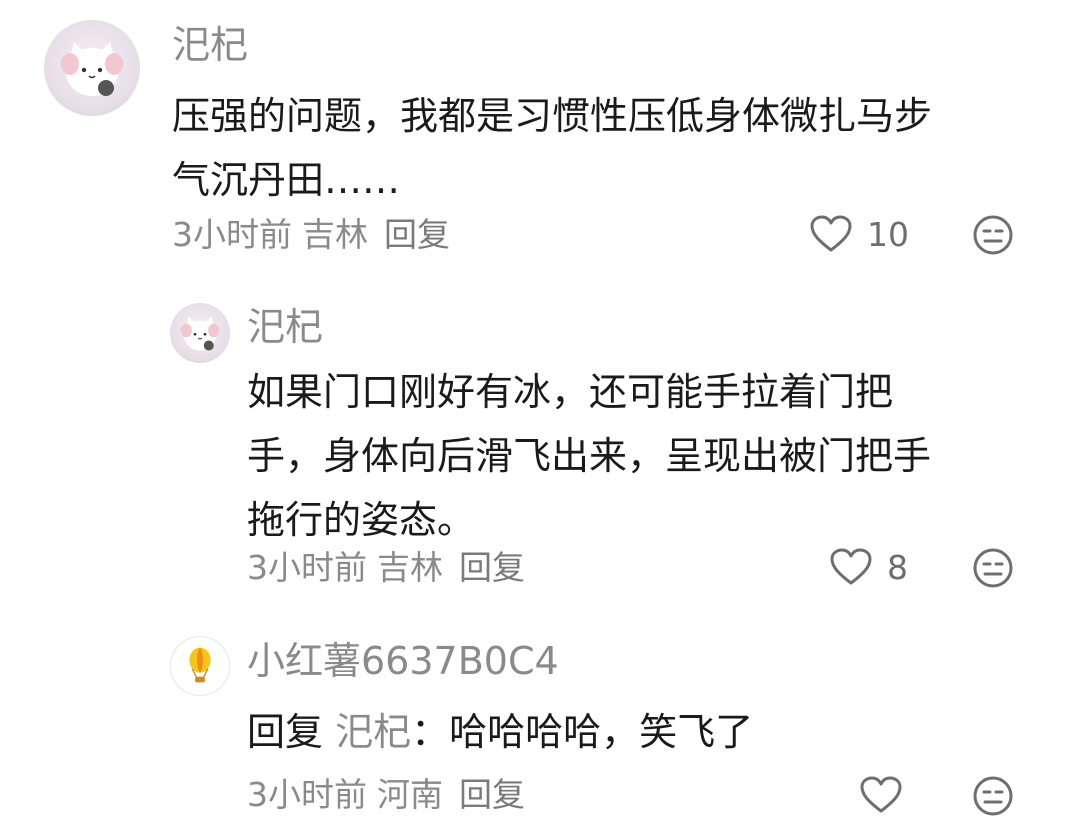  Describe the element at coordinates (410, 794) in the screenshot. I see `location: 河南` at that location.